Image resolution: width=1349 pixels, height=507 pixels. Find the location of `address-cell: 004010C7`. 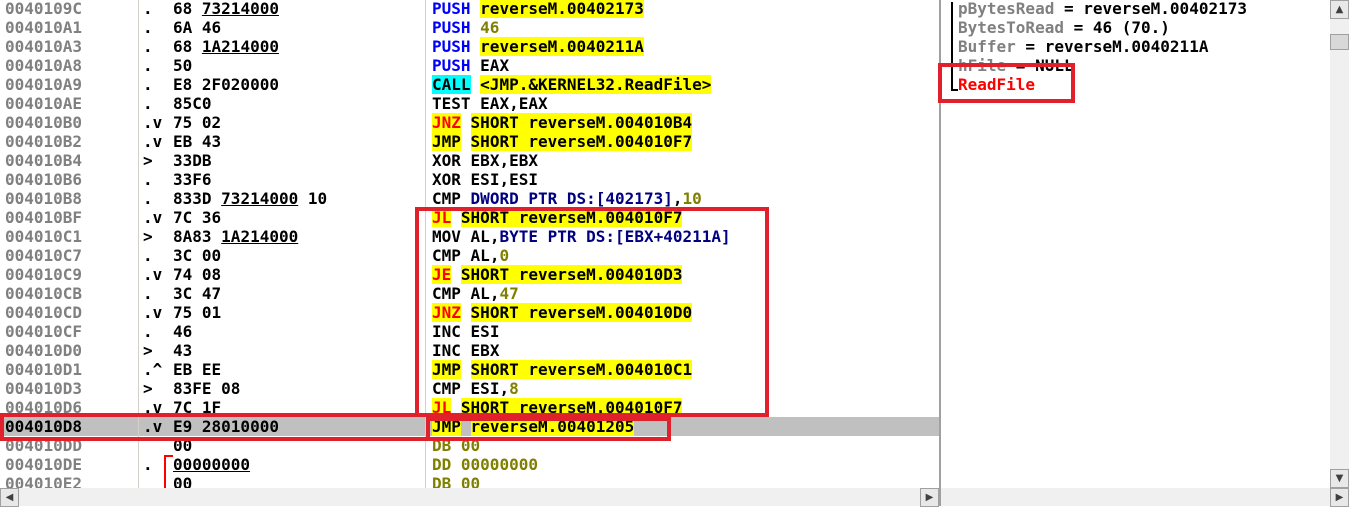

address-cell: 004010C7 is located at coordinates (44, 255).